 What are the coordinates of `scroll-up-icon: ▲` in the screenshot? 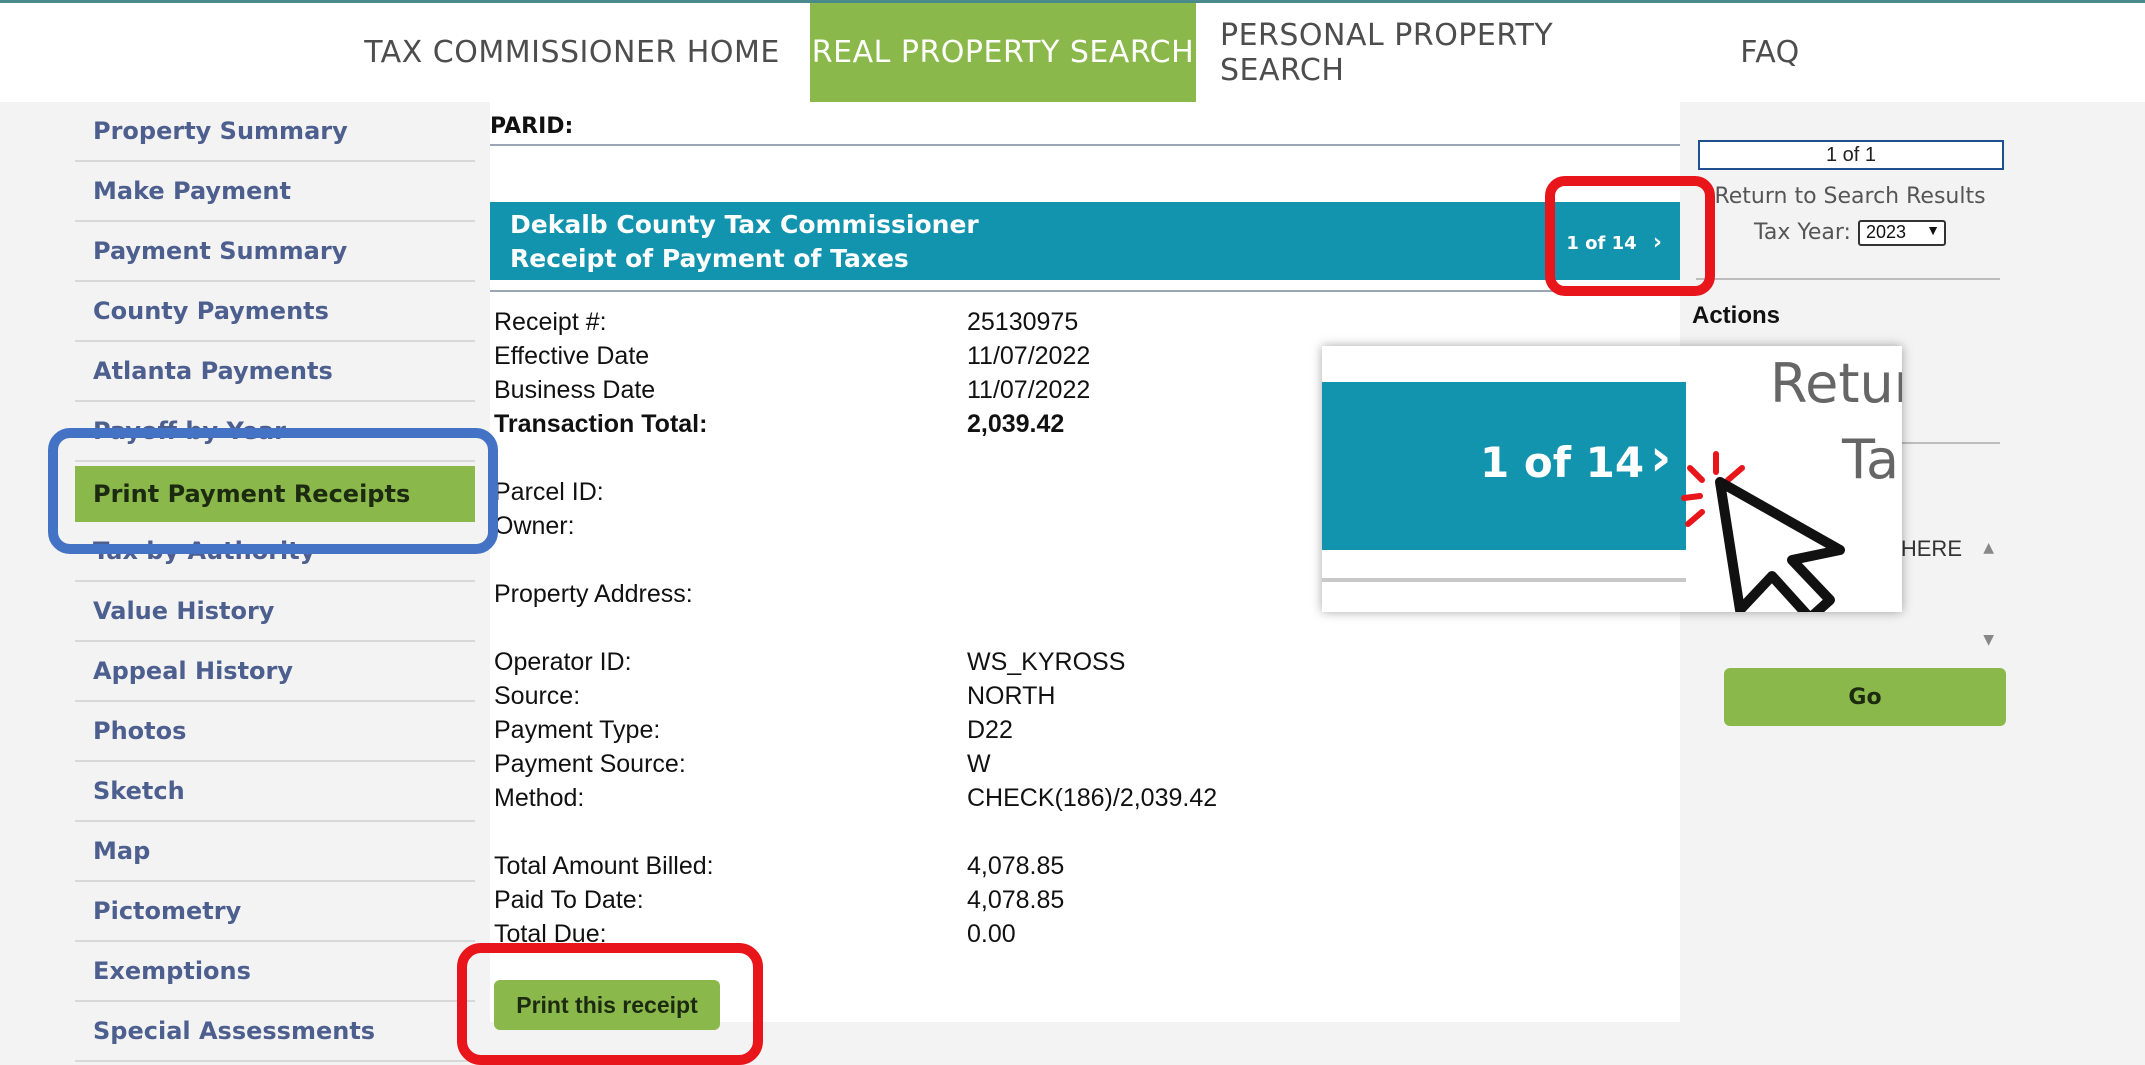 It's located at (1988, 548).